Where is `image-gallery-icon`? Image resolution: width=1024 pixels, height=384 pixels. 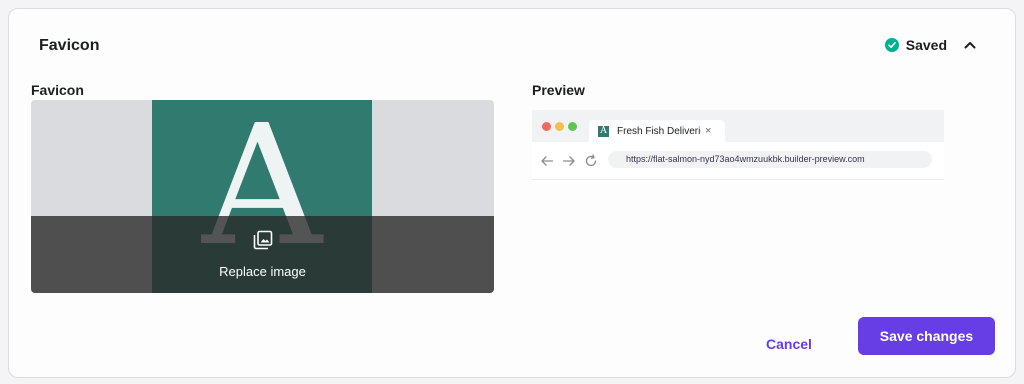
image-gallery-icon is located at coordinates (263, 242).